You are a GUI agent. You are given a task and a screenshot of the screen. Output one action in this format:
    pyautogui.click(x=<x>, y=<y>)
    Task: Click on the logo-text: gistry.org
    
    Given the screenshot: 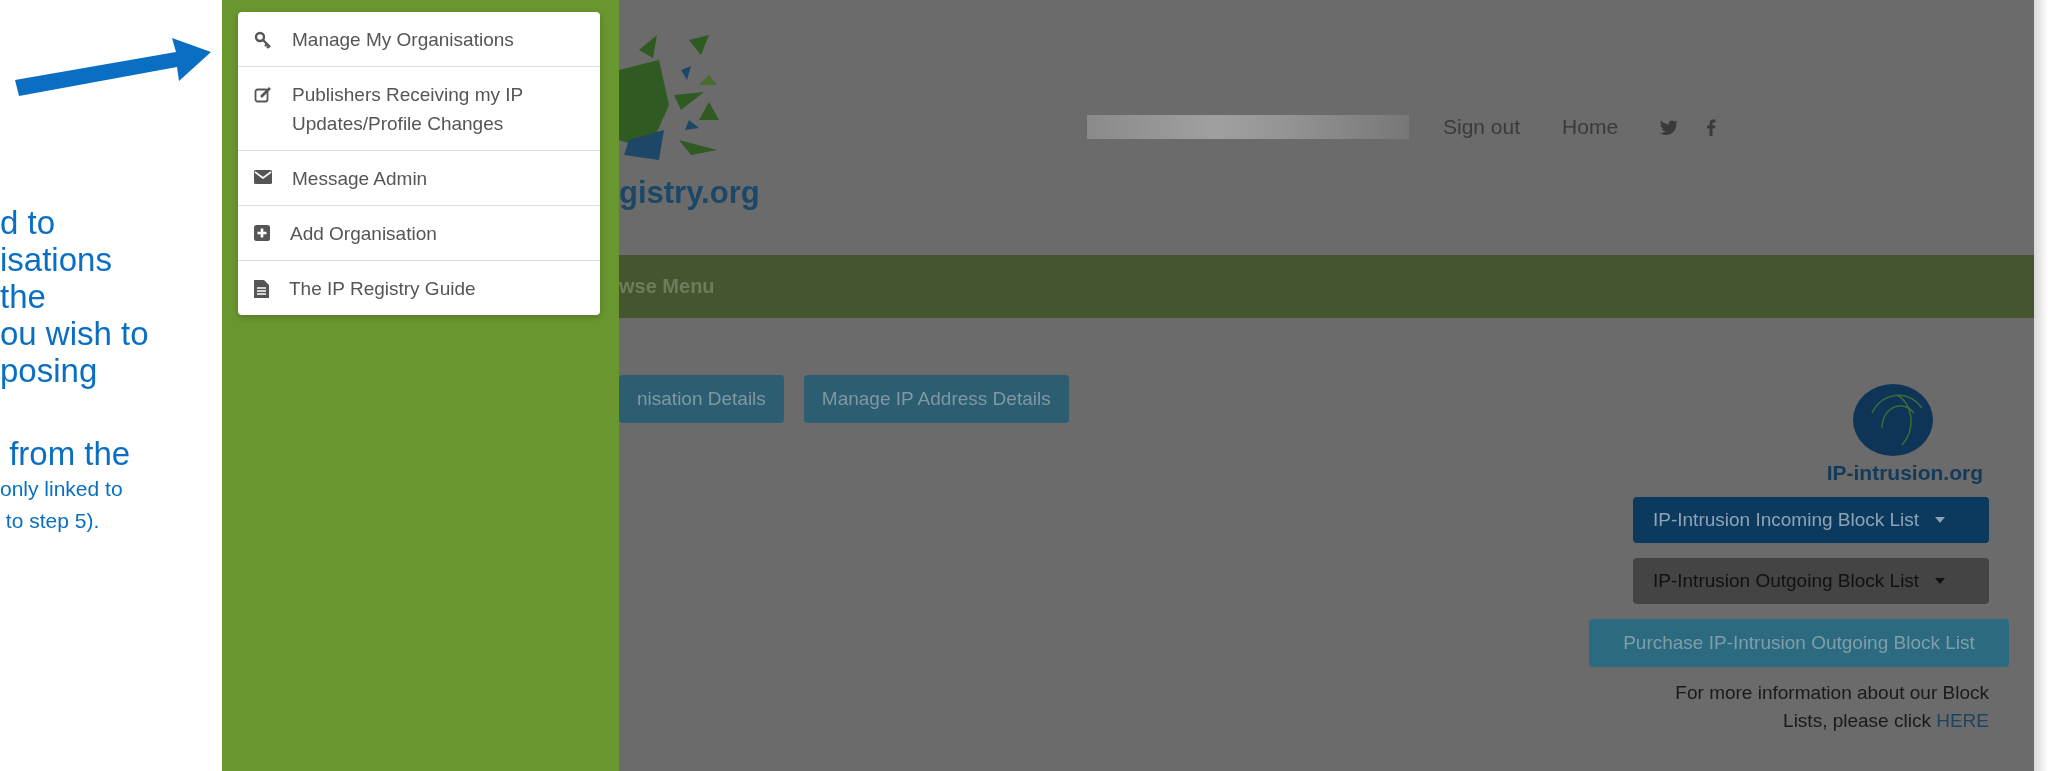 What is the action you would take?
    pyautogui.click(x=690, y=193)
    